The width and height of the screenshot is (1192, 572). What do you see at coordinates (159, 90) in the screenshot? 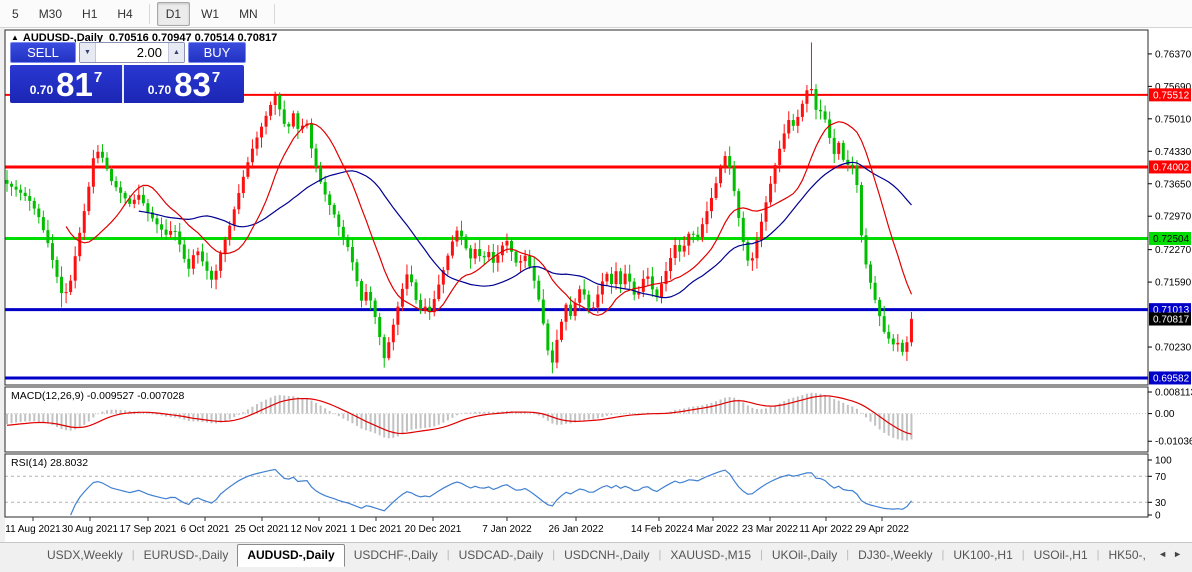
I see `buy-price-prefix: 0.70` at bounding box center [159, 90].